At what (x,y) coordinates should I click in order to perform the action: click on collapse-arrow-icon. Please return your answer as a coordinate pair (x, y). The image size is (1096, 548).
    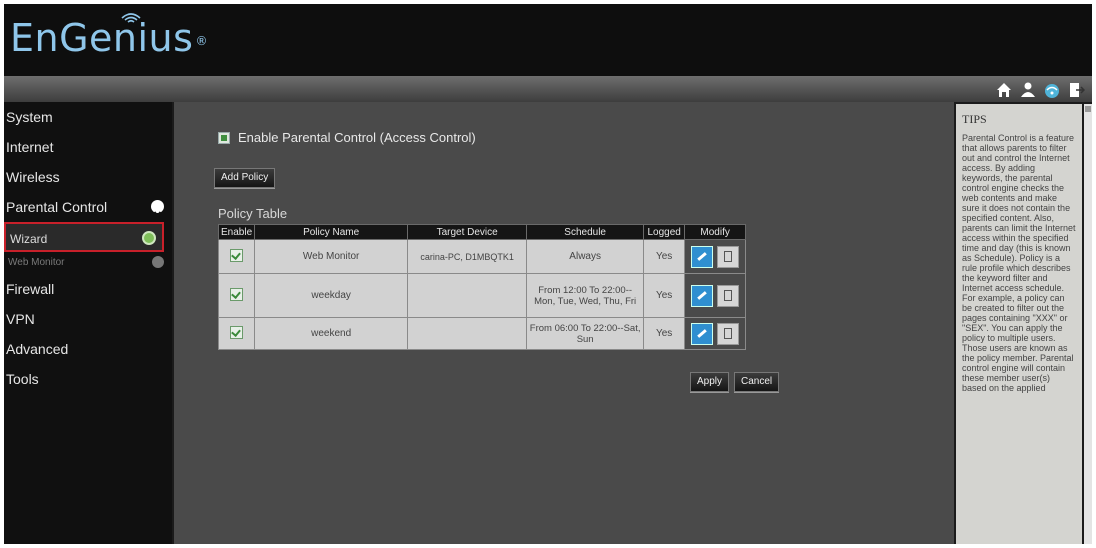
    Looking at the image, I should click on (157, 208).